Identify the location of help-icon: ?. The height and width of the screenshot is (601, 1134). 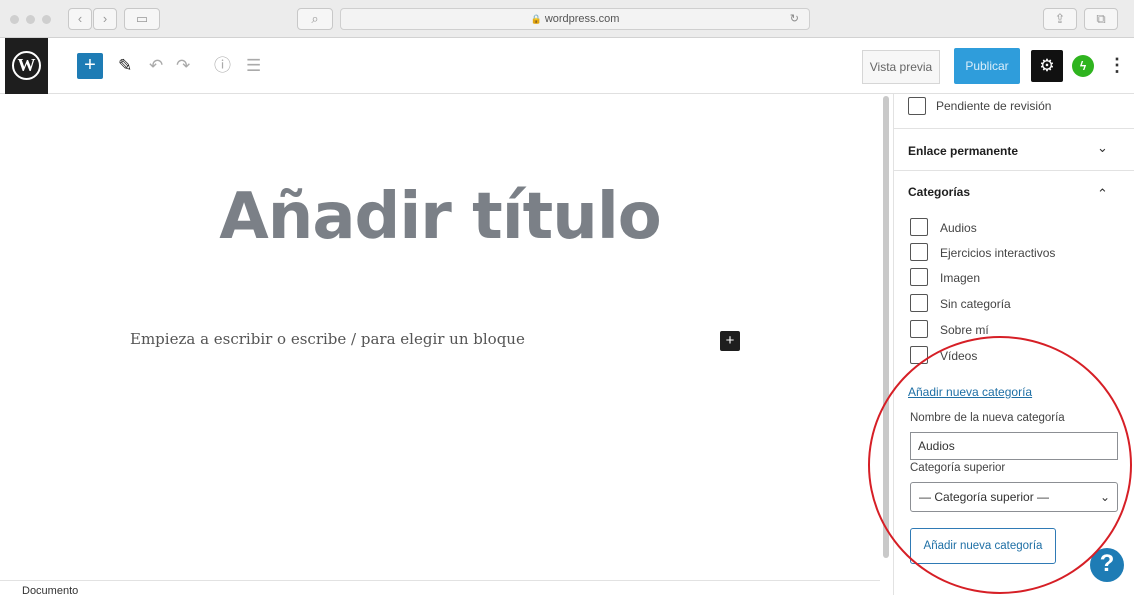
(1107, 565).